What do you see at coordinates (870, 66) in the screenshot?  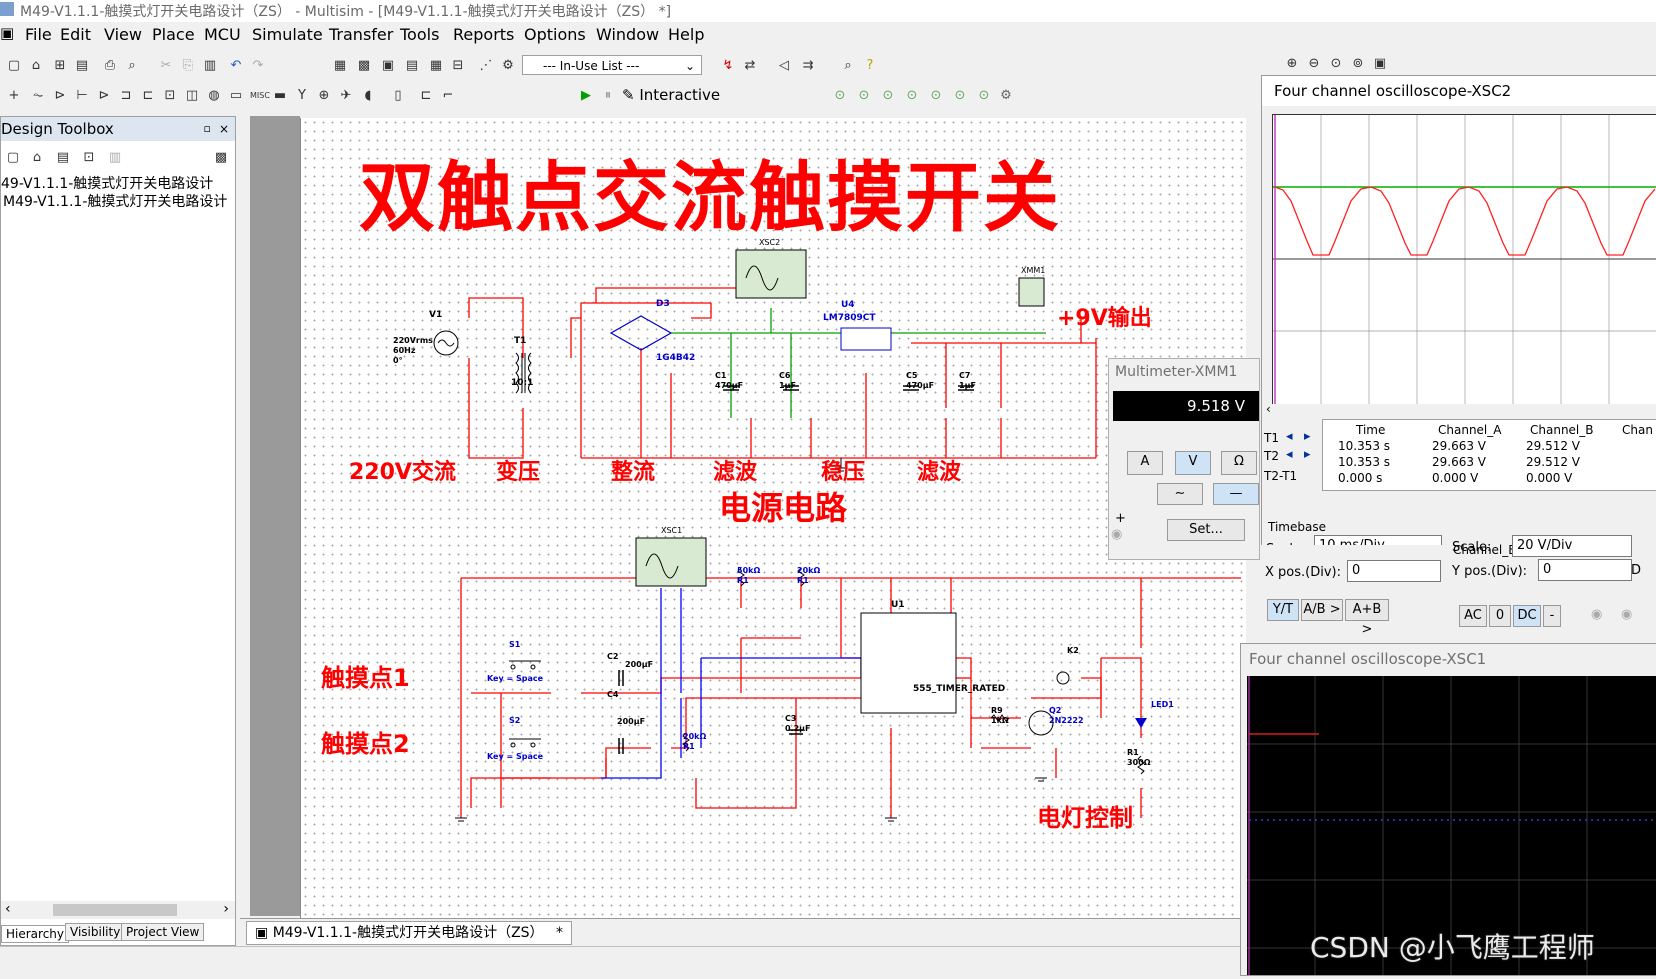 I see `help-icon: ?` at bounding box center [870, 66].